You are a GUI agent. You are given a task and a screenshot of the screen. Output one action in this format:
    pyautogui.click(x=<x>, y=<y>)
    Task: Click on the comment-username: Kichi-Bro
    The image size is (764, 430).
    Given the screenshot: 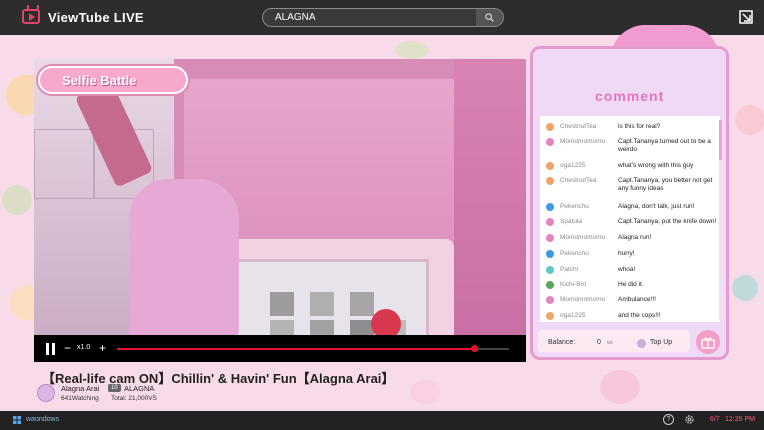 What is the action you would take?
    pyautogui.click(x=573, y=284)
    